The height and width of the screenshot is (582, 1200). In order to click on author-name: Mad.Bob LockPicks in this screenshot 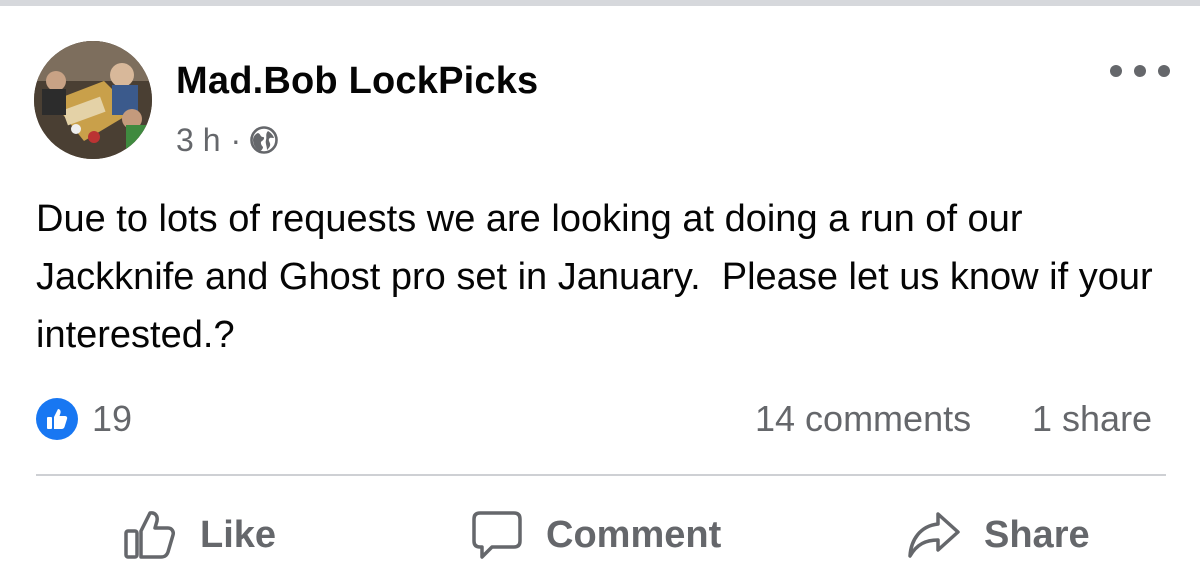, I will do `click(357, 81)`.